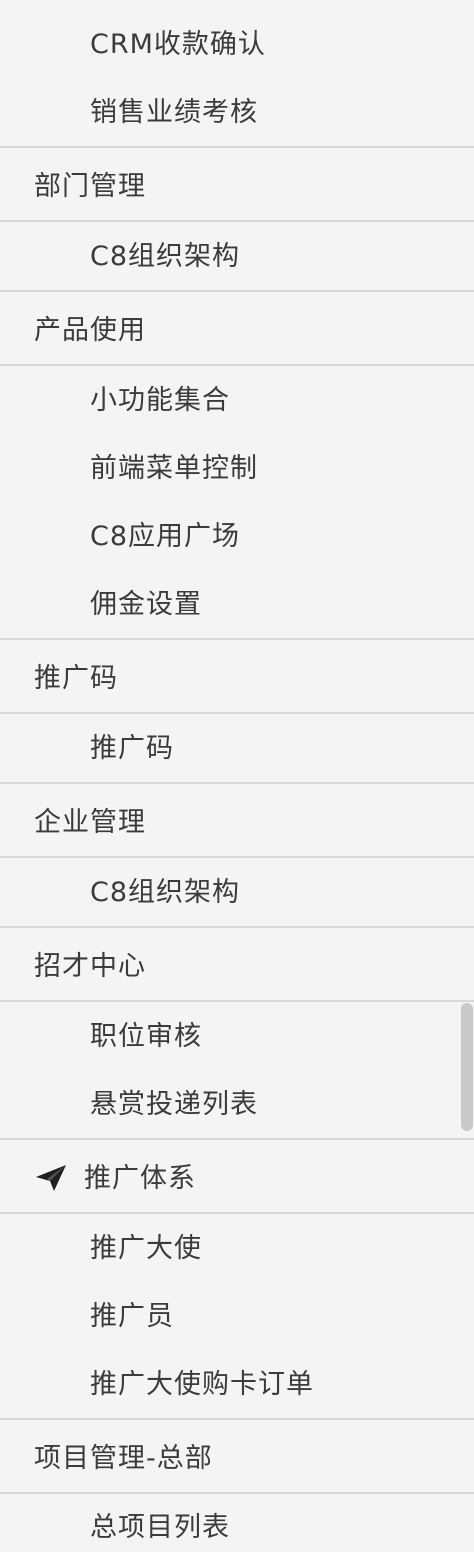 The width and height of the screenshot is (474, 1552). What do you see at coordinates (237, 400) in the screenshot?
I see `menu-item-small-features: 小功能集合` at bounding box center [237, 400].